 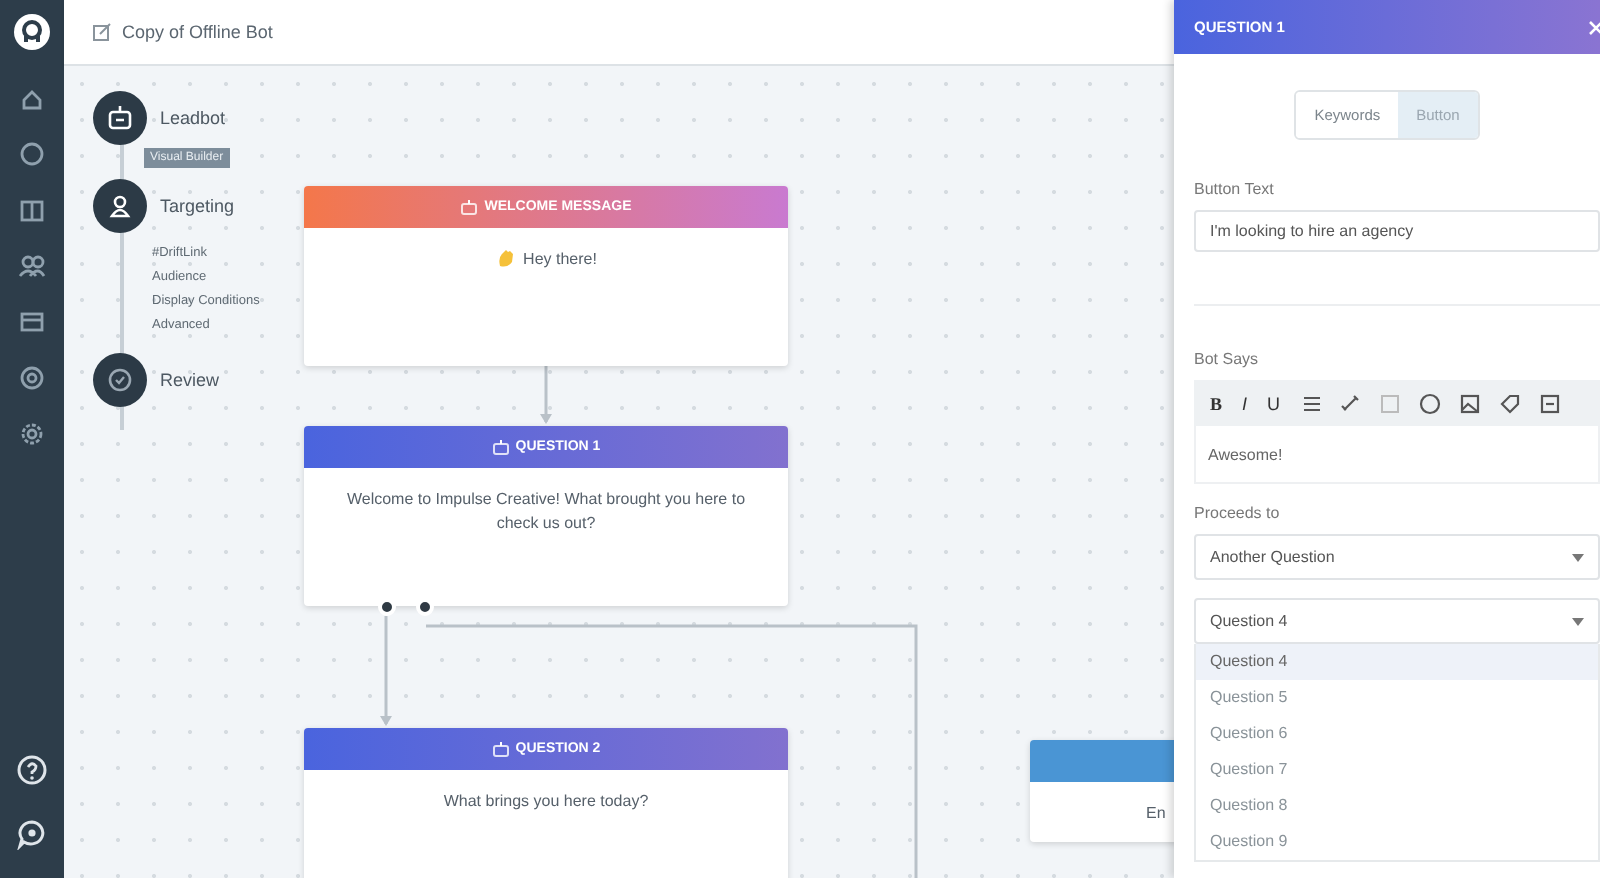 What do you see at coordinates (120, 380) in the screenshot?
I see `step-check-icon` at bounding box center [120, 380].